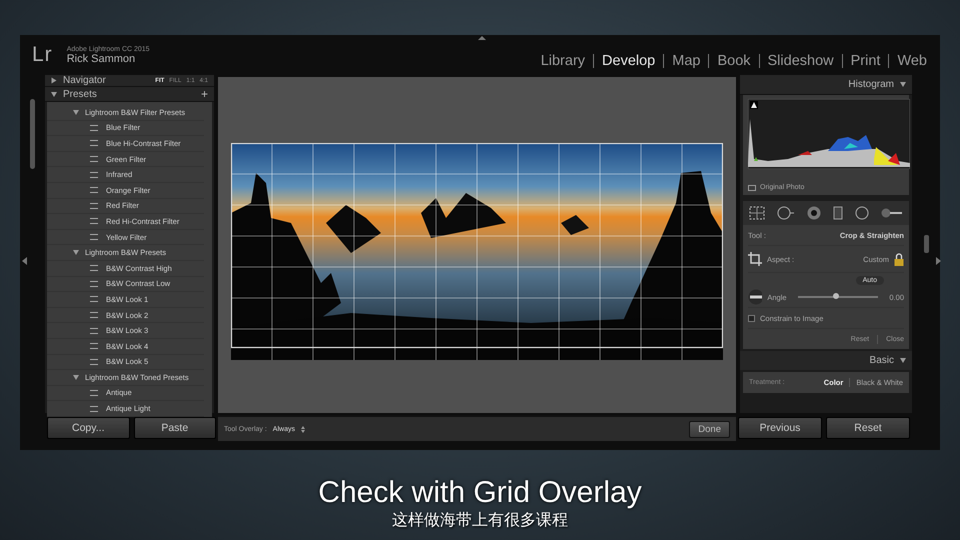  What do you see at coordinates (882, 360) in the screenshot?
I see `panel-title: Basic` at bounding box center [882, 360].